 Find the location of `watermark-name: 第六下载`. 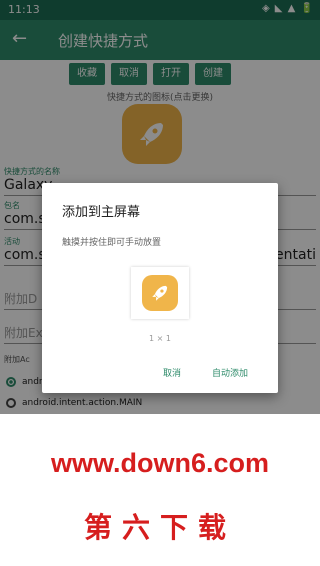

watermark-name: 第六下载 is located at coordinates (159, 527).